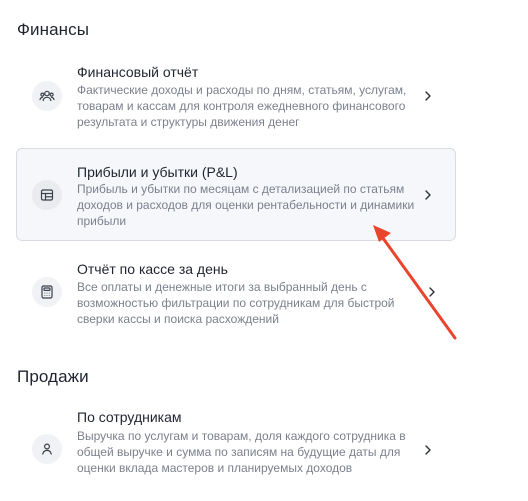 The height and width of the screenshot is (501, 528). What do you see at coordinates (129, 417) in the screenshot?
I see `report-card-title: По сотрудникам` at bounding box center [129, 417].